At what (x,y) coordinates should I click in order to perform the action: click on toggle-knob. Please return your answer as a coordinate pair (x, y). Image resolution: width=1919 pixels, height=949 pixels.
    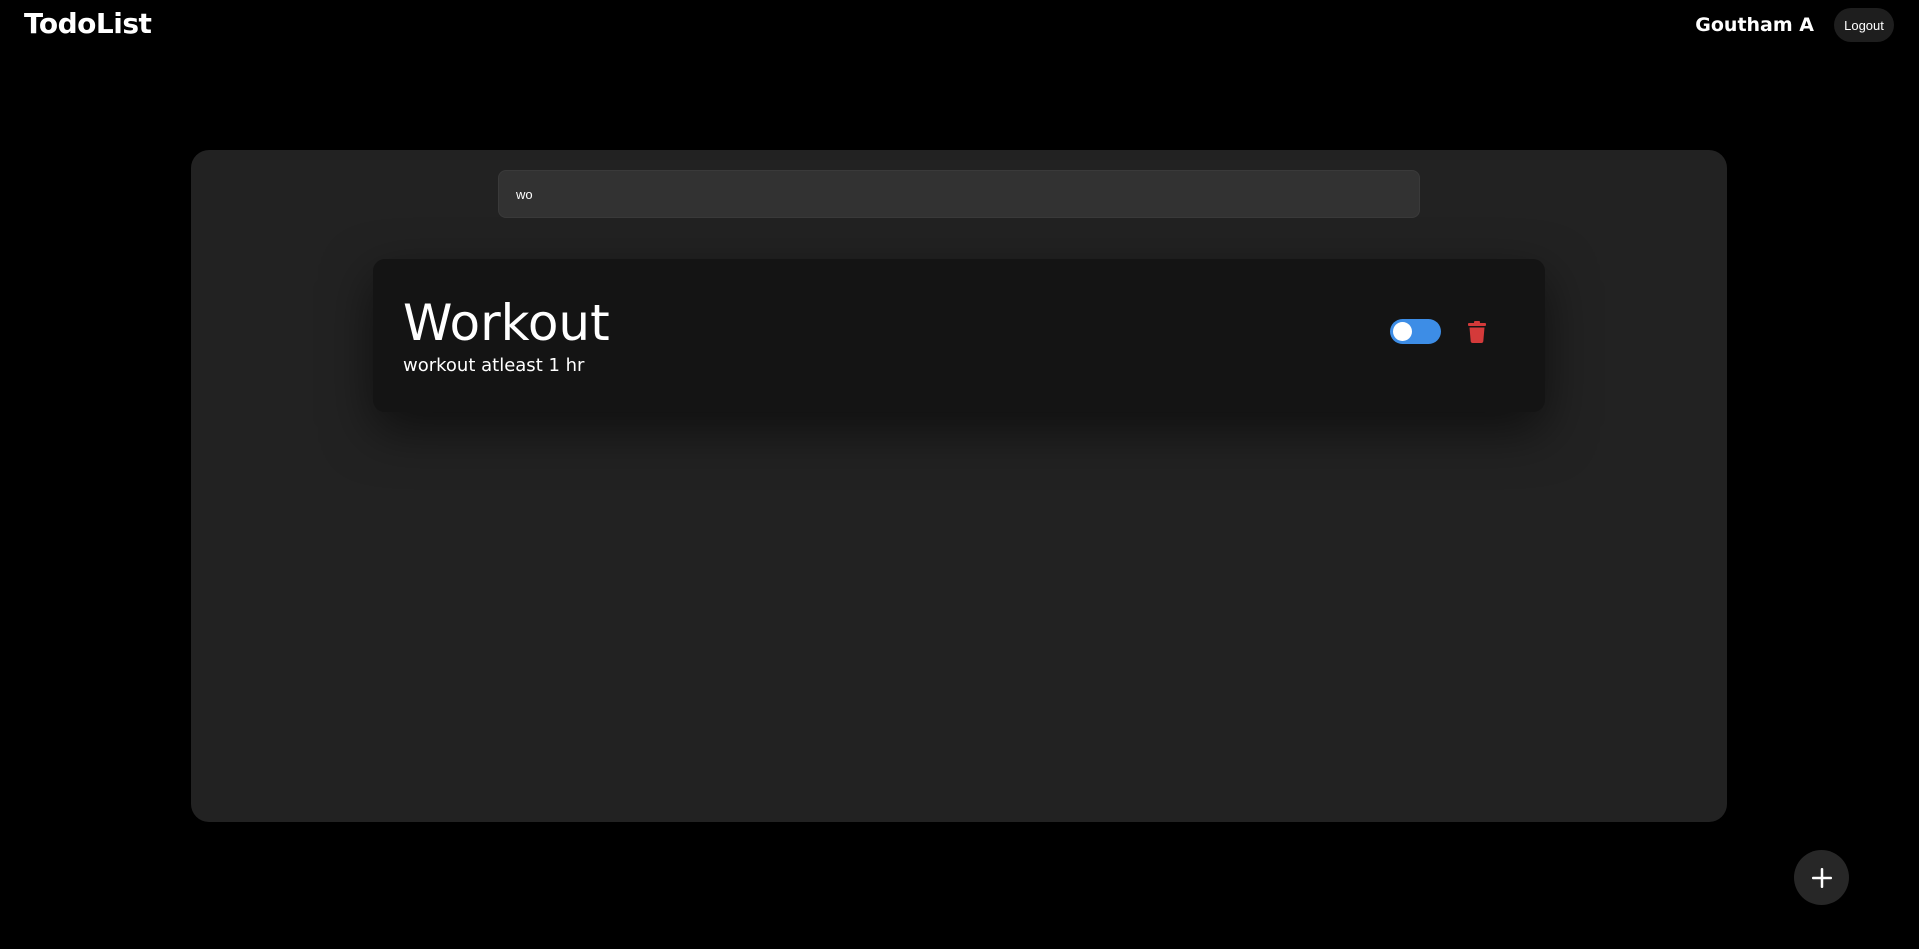
    Looking at the image, I should click on (1402, 331).